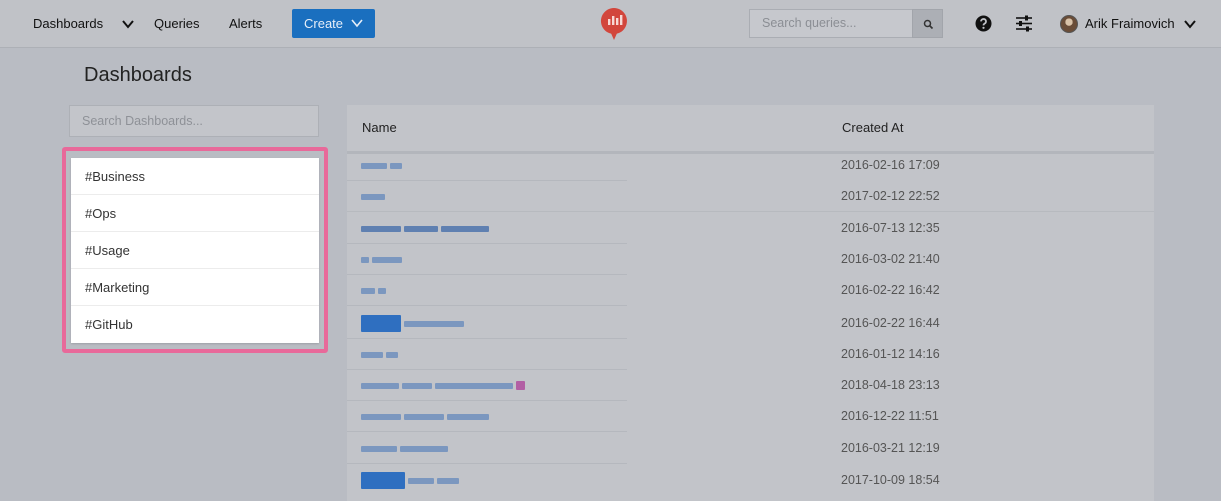  I want to click on redash-logo-icon, so click(614, 24).